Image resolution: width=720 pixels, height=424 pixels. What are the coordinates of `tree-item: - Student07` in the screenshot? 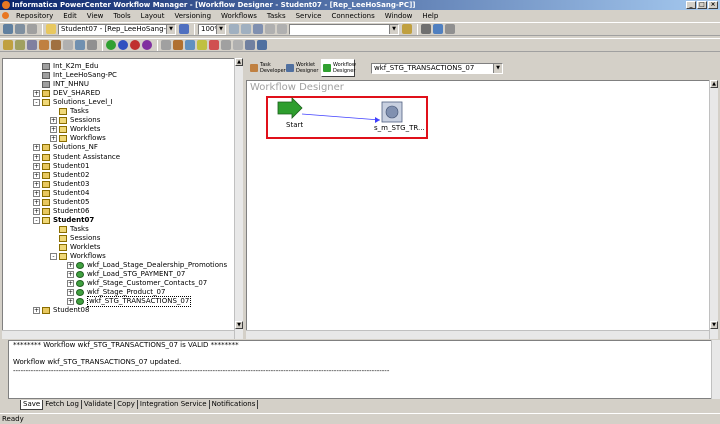 It's located at (63, 220).